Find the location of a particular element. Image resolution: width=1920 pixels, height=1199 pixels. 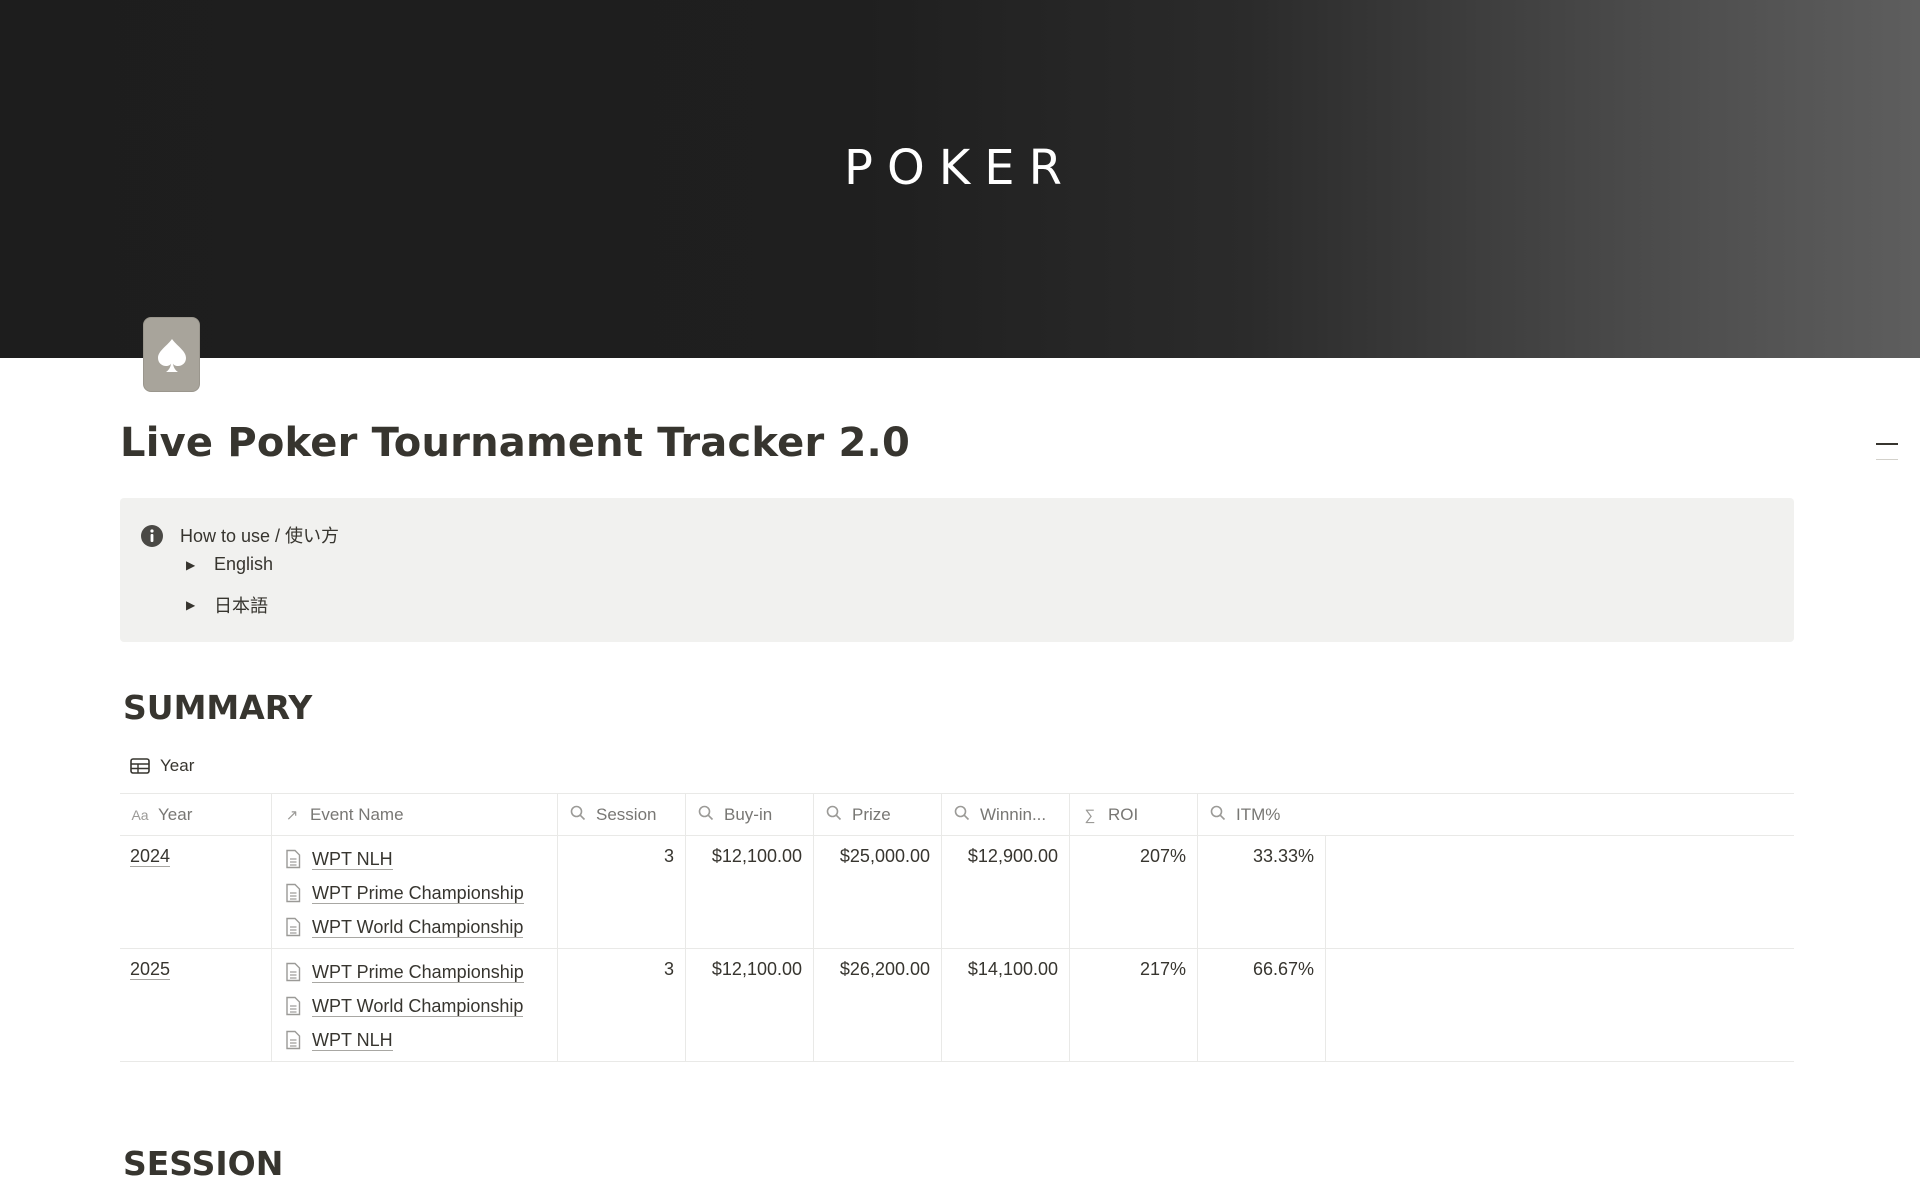

cell-year: 2025 is located at coordinates (196, 1005).